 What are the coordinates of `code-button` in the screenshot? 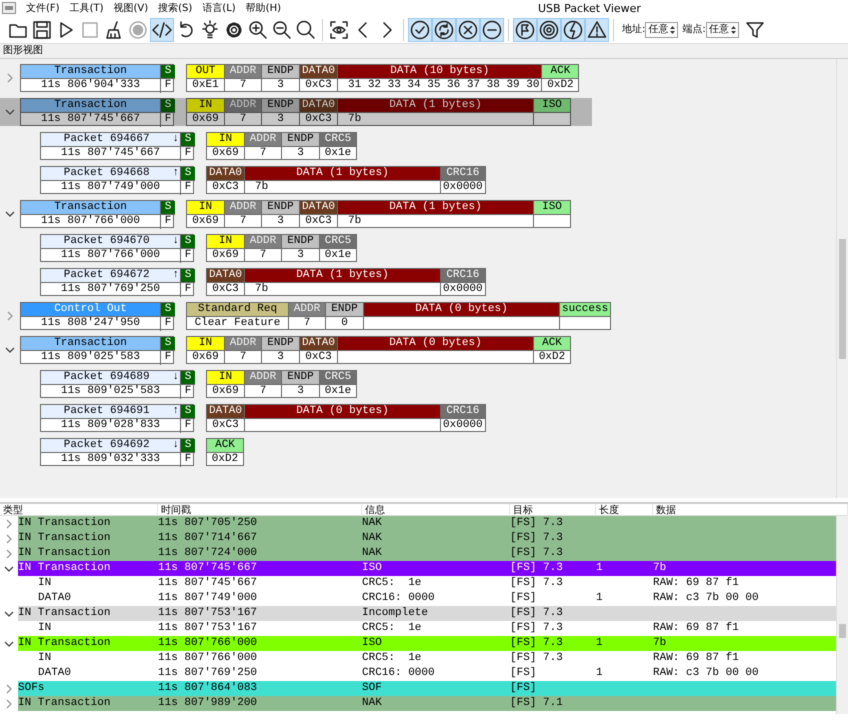 It's located at (162, 30).